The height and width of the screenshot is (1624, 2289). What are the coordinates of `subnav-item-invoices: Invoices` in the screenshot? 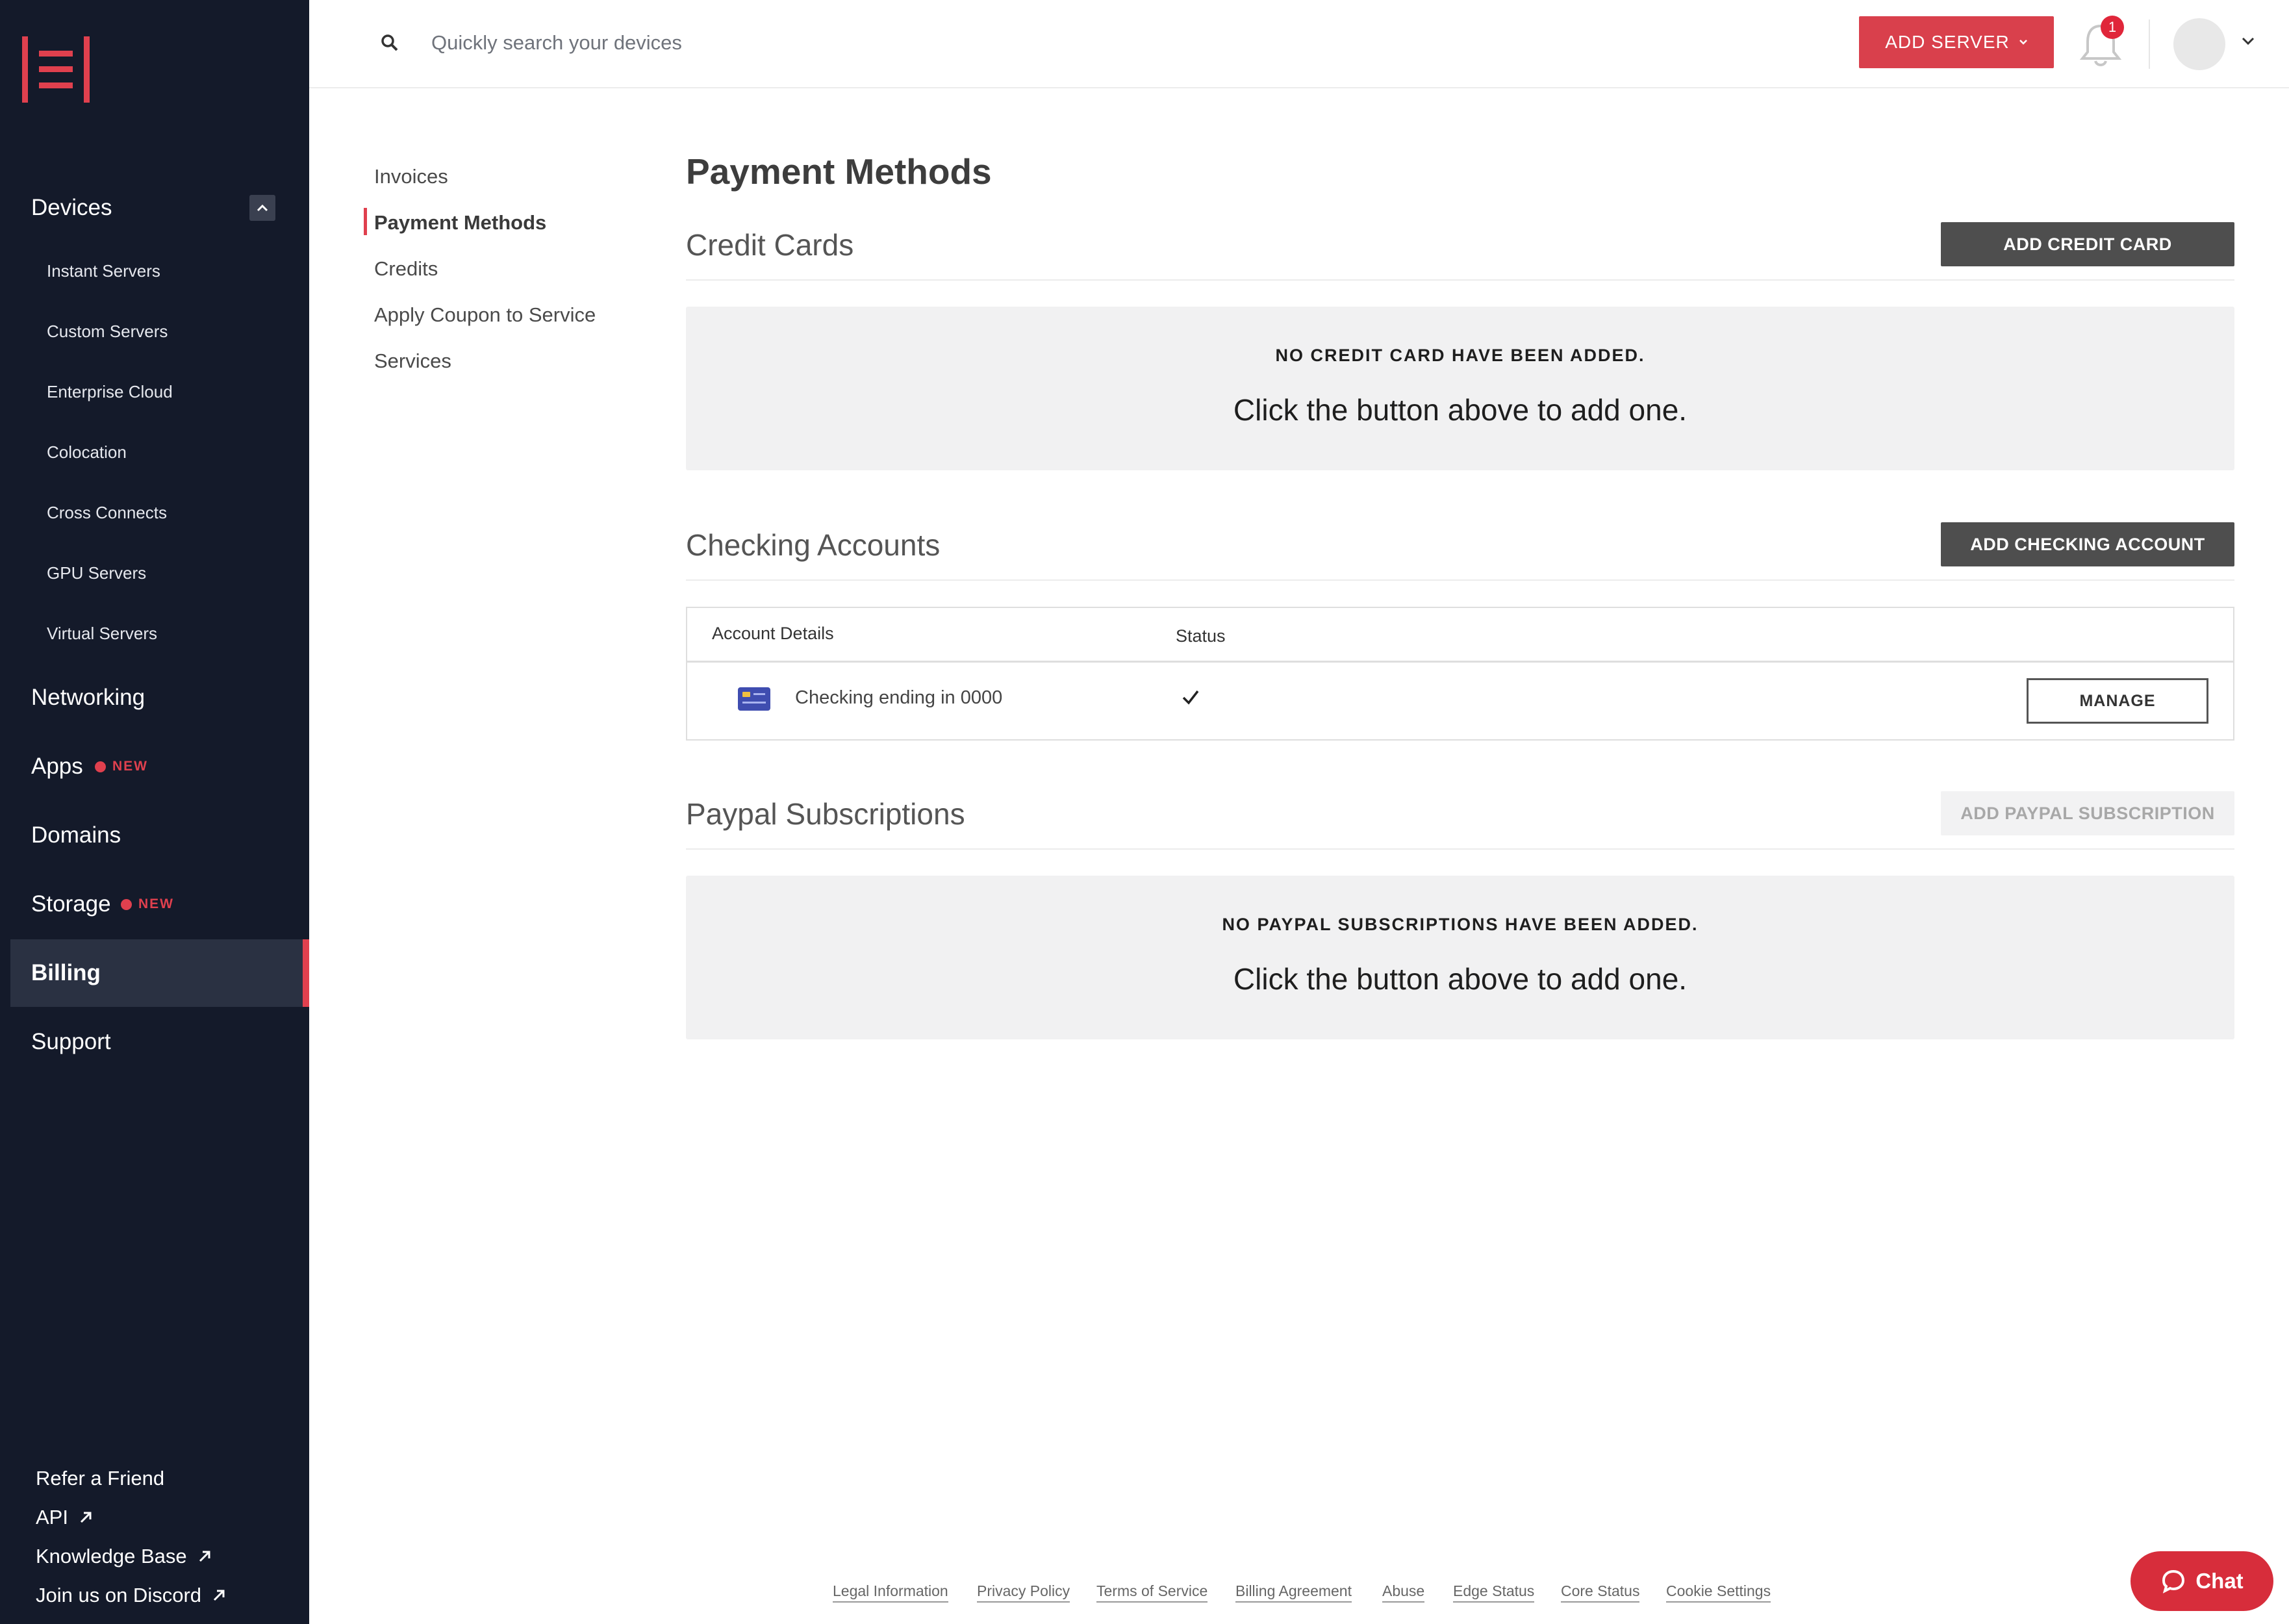 It's located at (411, 176).